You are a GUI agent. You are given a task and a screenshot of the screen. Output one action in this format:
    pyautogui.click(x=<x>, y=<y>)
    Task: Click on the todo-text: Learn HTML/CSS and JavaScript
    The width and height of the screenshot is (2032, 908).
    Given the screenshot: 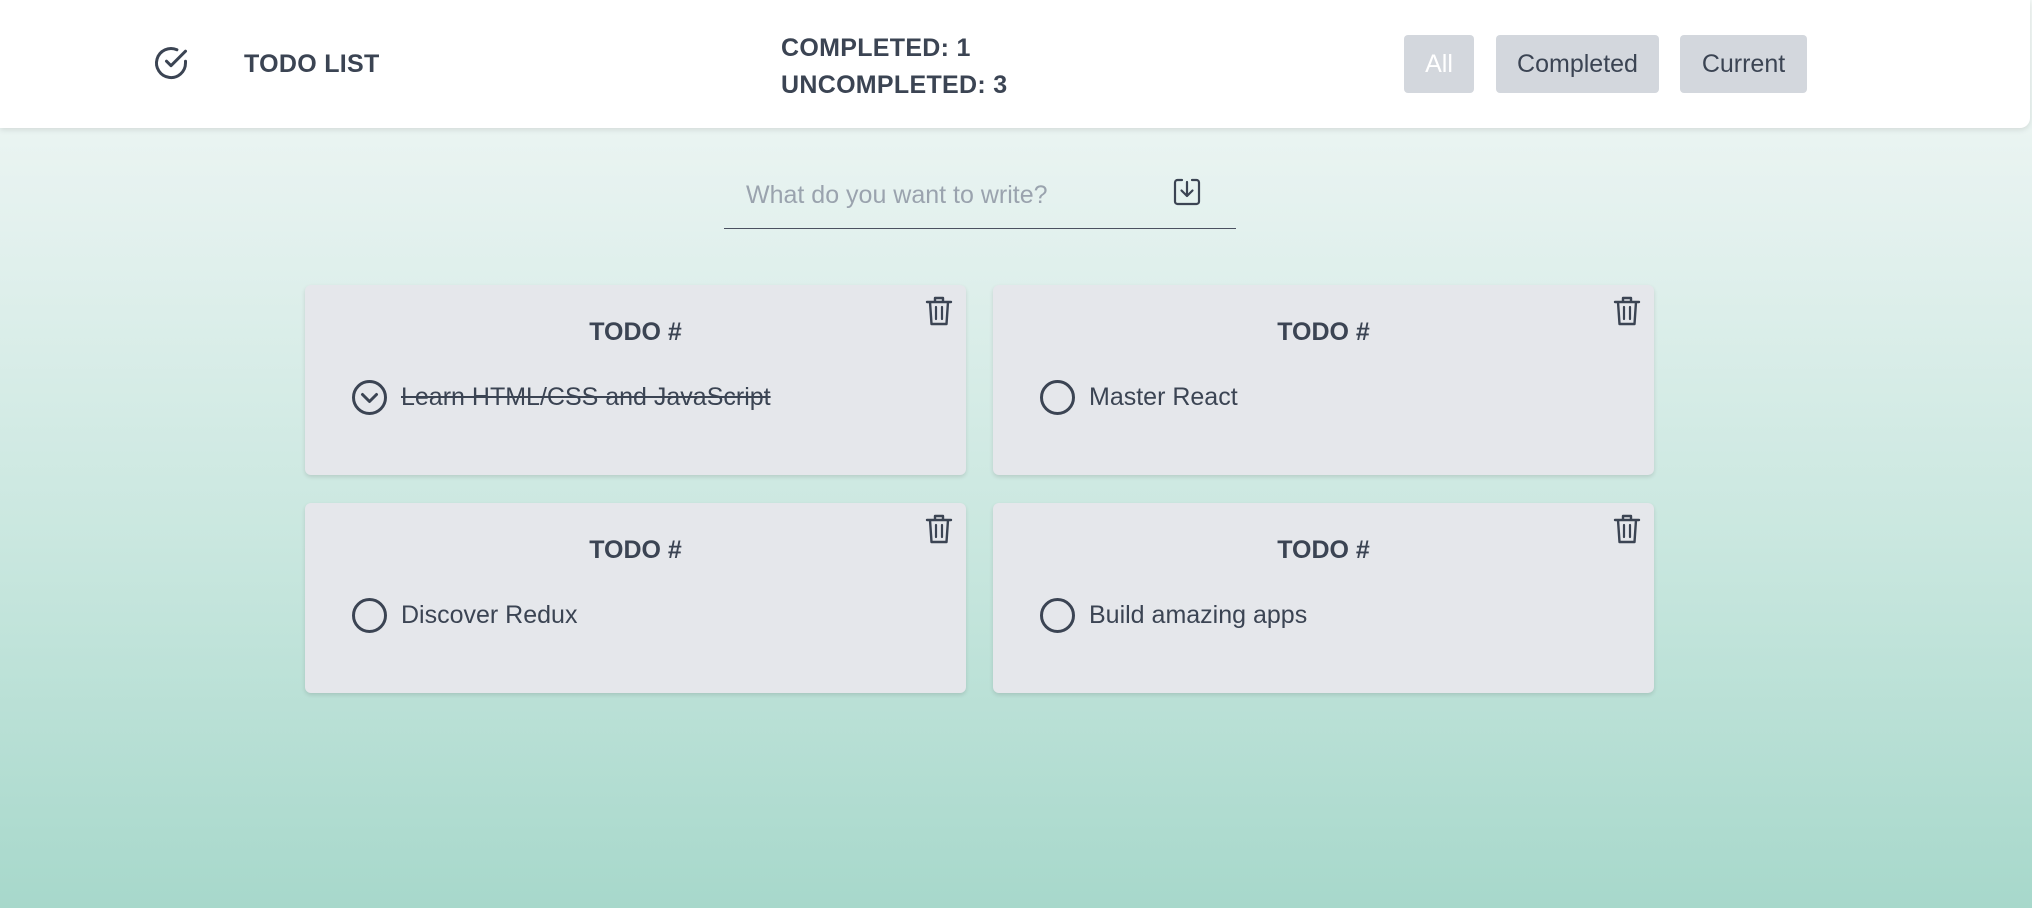 What is the action you would take?
    pyautogui.click(x=586, y=397)
    